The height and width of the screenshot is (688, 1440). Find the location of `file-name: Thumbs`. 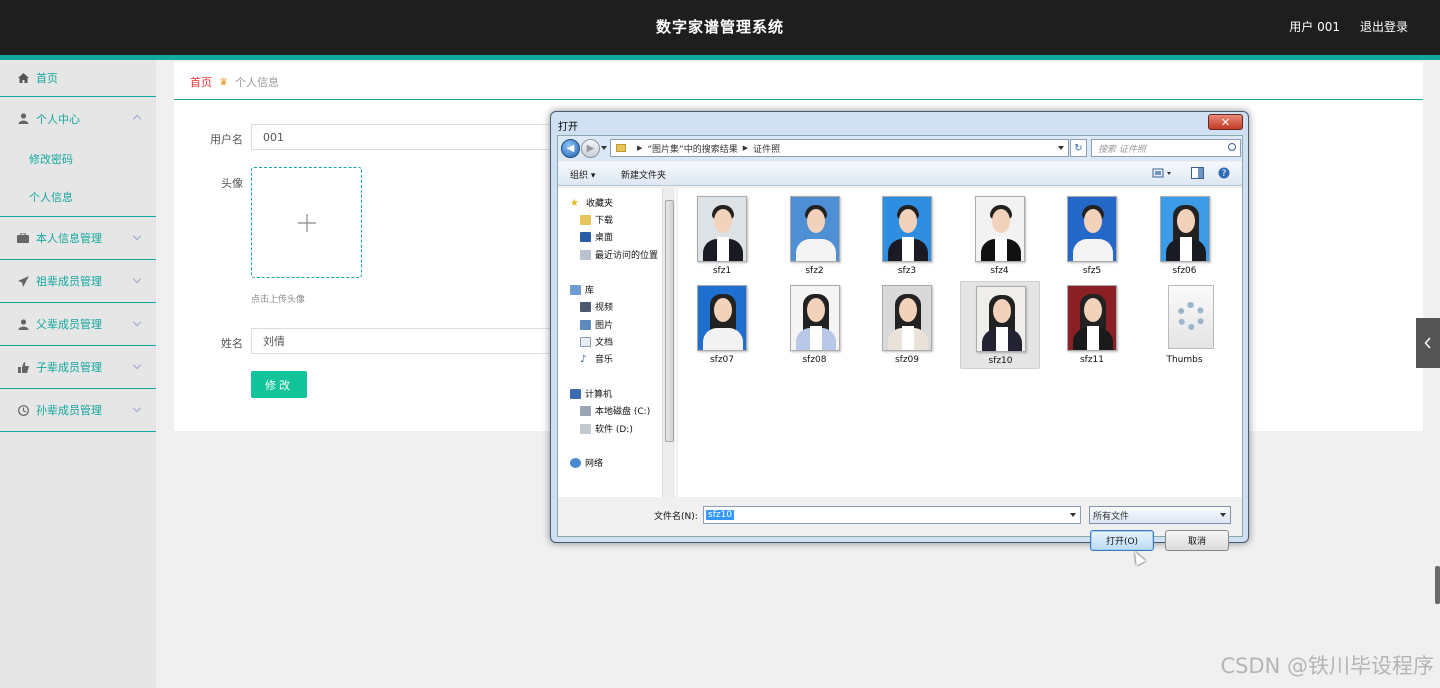

file-name: Thumbs is located at coordinates (1184, 360).